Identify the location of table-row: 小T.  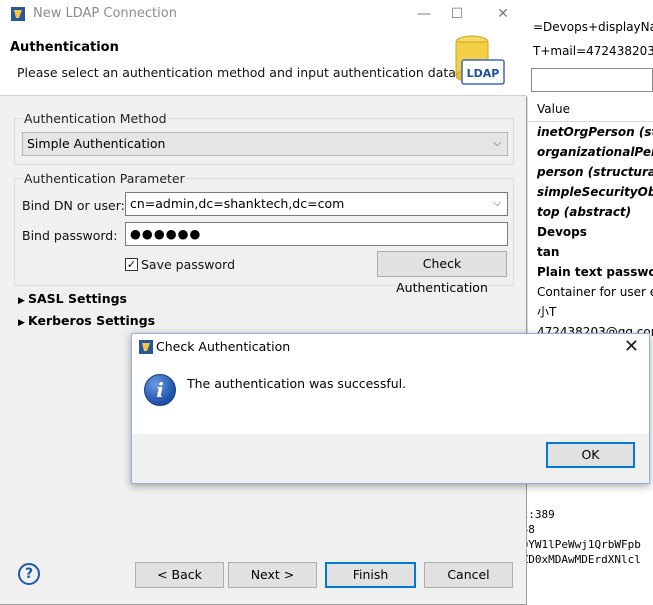
(590, 312).